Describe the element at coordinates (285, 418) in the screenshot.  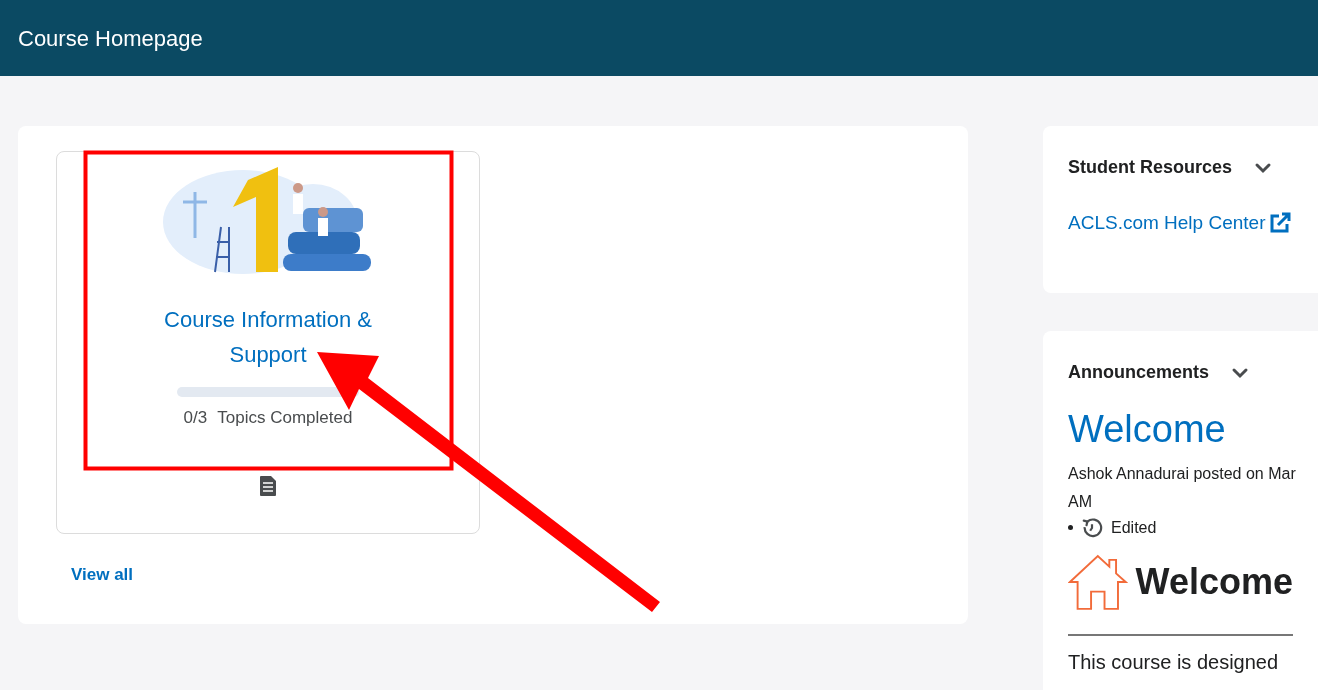
I see `progress-label: Topics Completed` at that location.